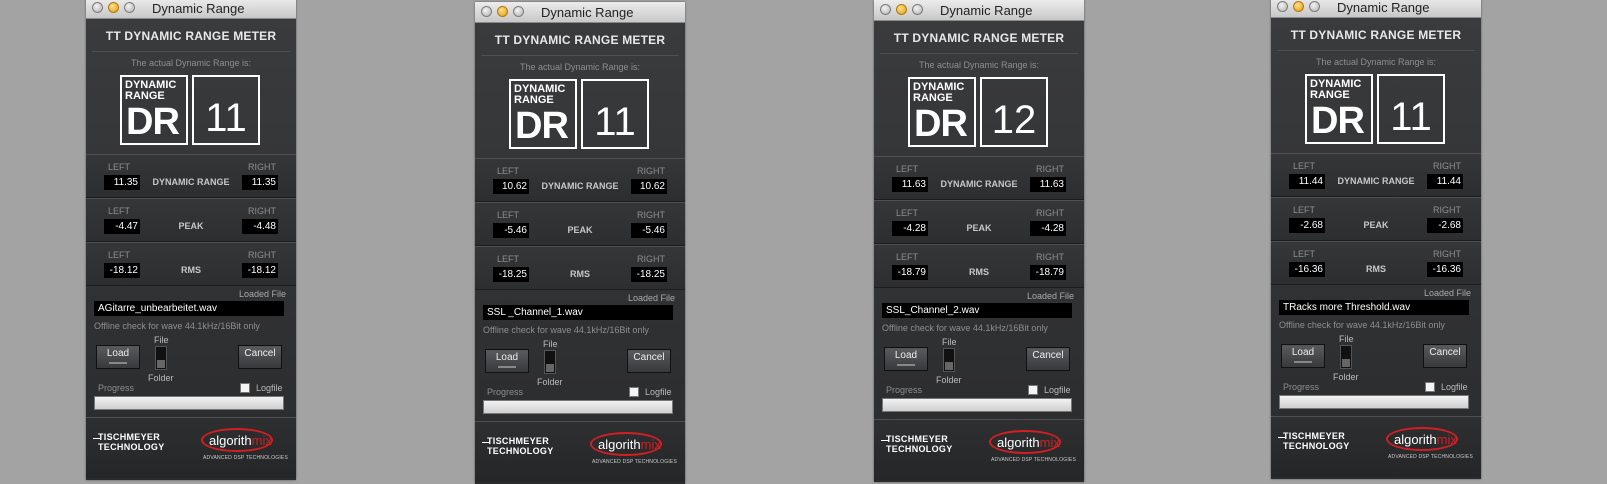 The width and height of the screenshot is (1607, 484). Describe the element at coordinates (191, 220) in the screenshot. I see `peak-row: LEFT RIGHT -4.47 PEAK -4.48` at that location.